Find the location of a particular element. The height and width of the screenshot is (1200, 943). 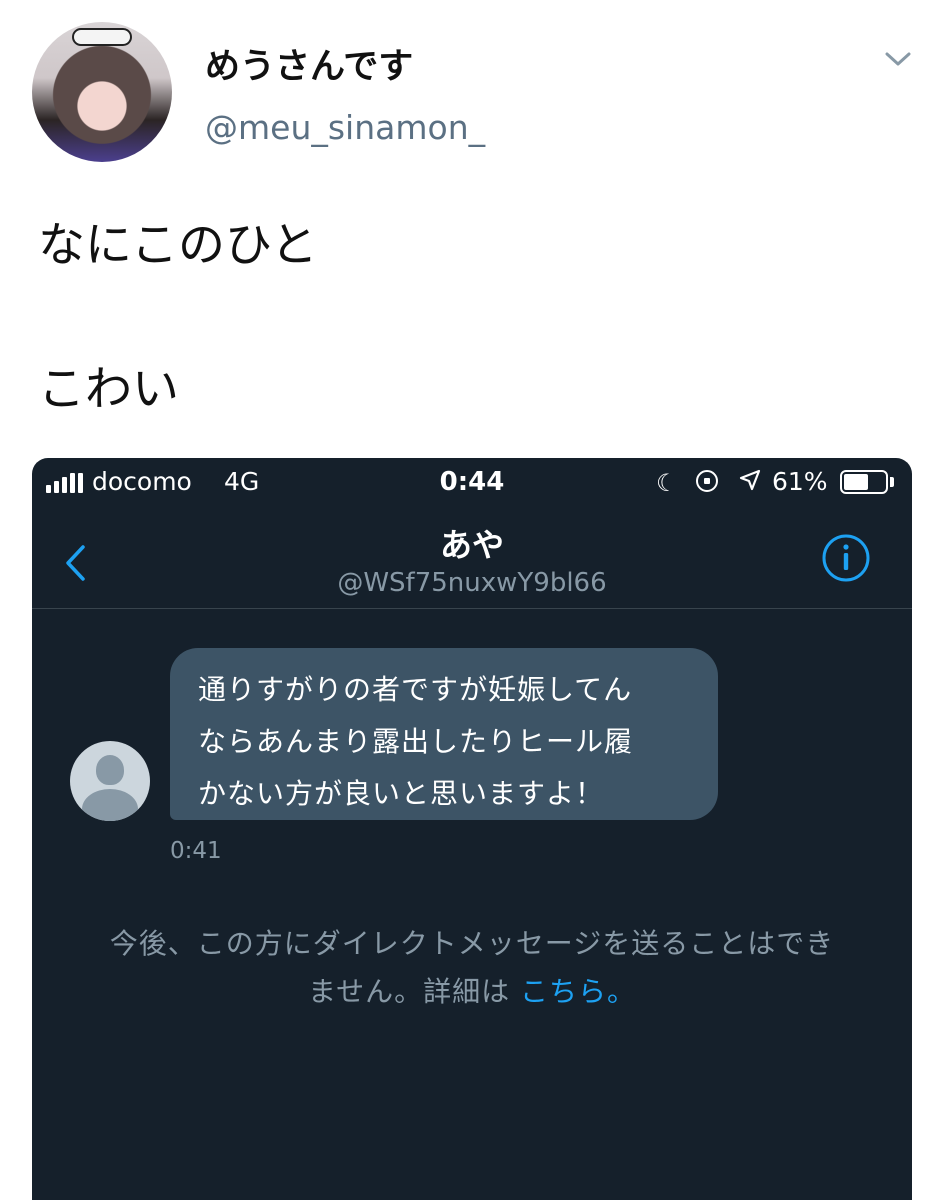

tweet-display-name: めうさんです is located at coordinates (309, 63).